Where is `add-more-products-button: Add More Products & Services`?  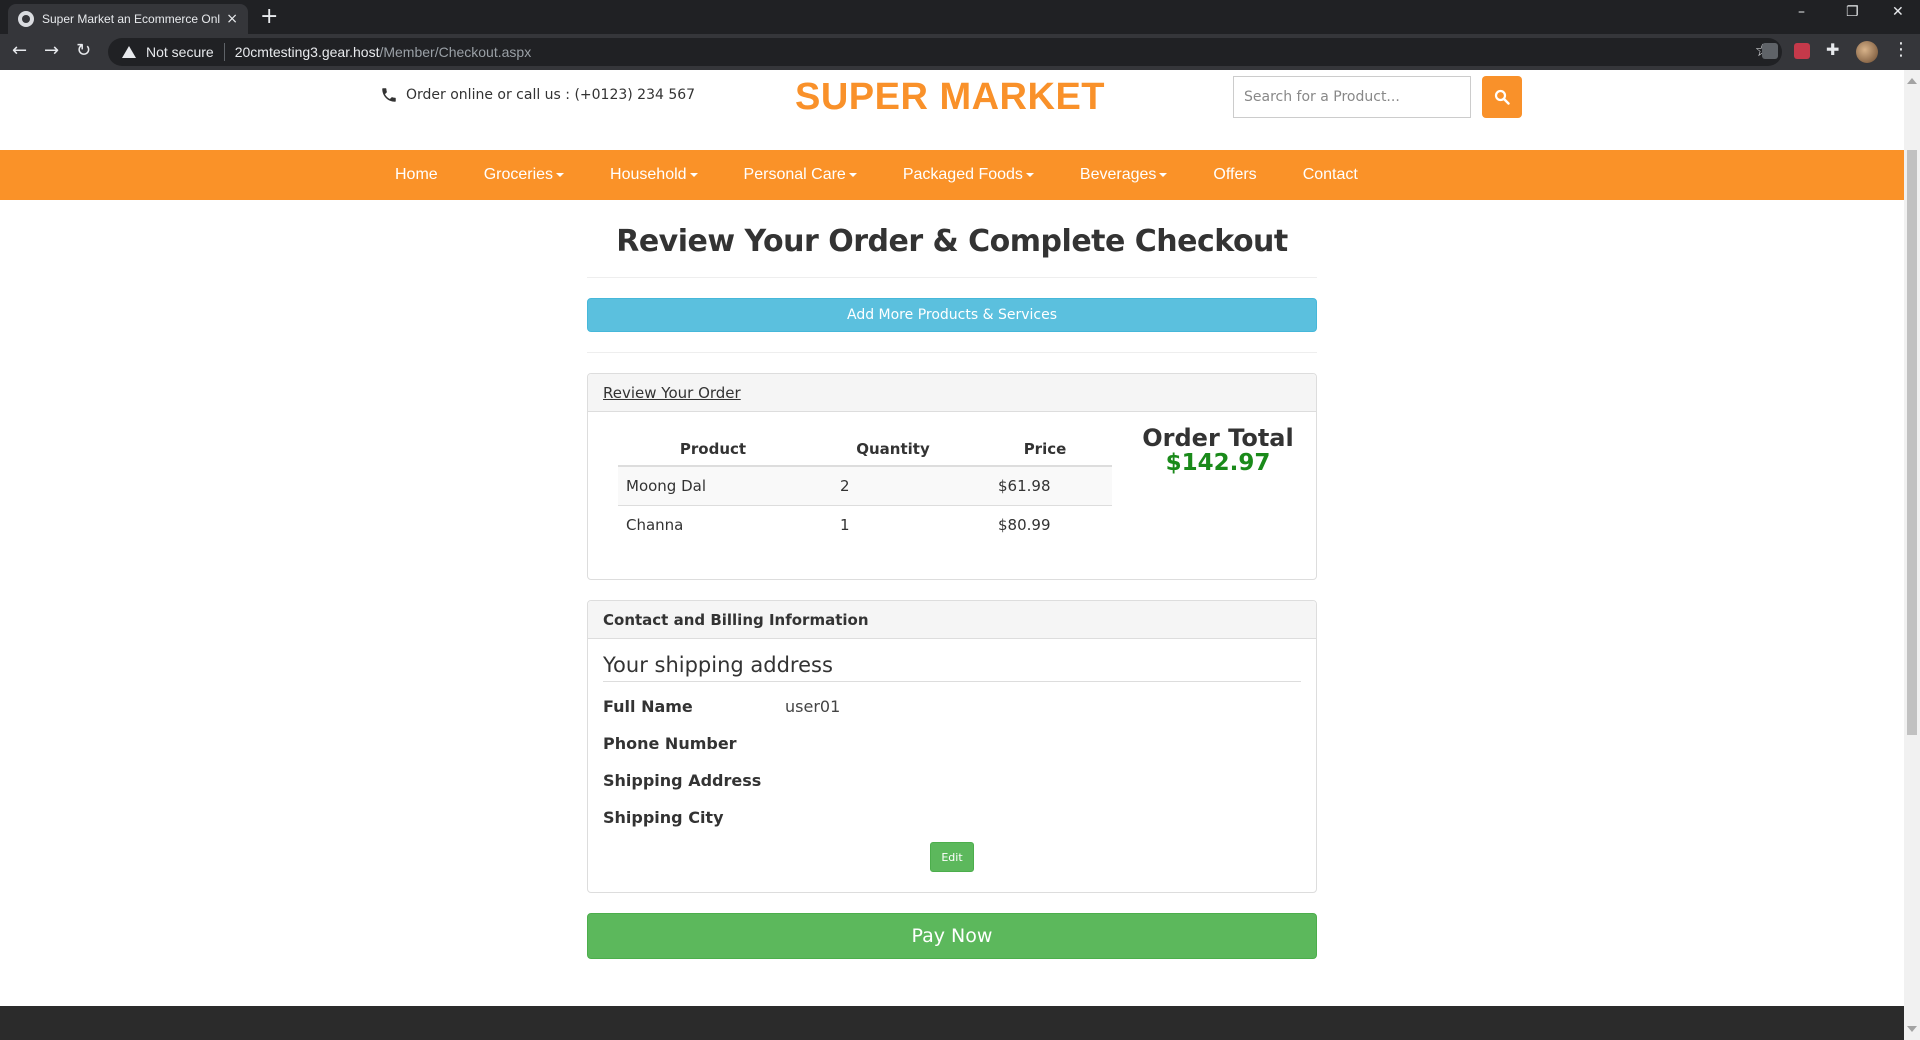 add-more-products-button: Add More Products & Services is located at coordinates (952, 315).